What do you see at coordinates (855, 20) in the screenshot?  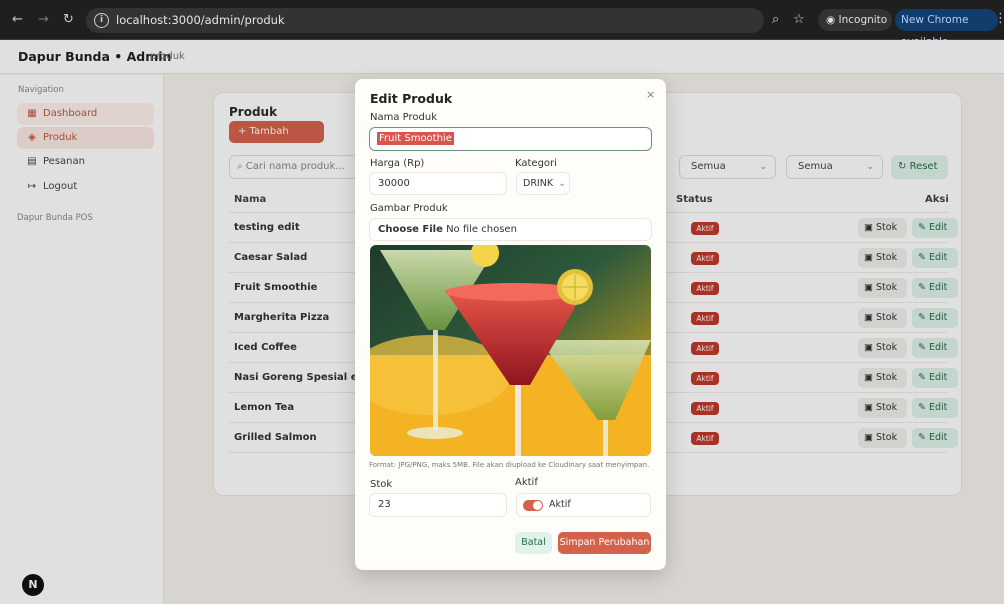 I see `incognito-indicator: ◉ Incognito` at bounding box center [855, 20].